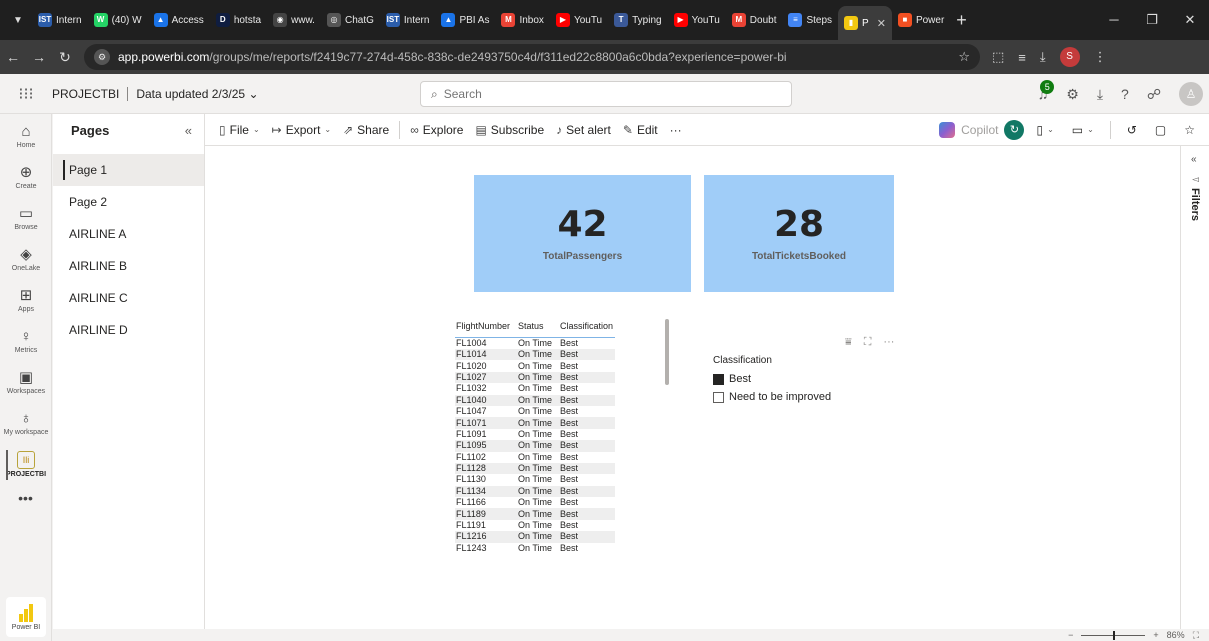 The image size is (1209, 641). What do you see at coordinates (799, 233) in the screenshot?
I see `kpi-card-total-tickets-booked: 28 TotalTicketsBooked` at bounding box center [799, 233].